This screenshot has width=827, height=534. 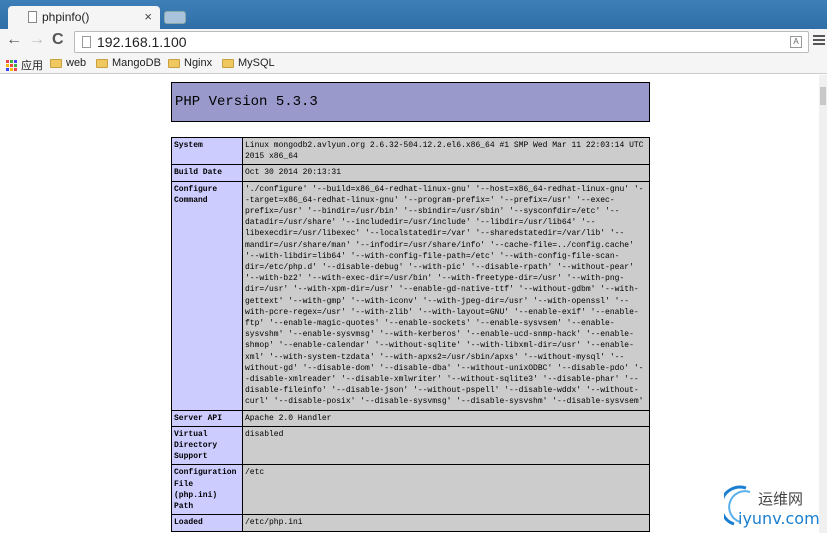 What do you see at coordinates (175, 17) in the screenshot?
I see `new-tab-button` at bounding box center [175, 17].